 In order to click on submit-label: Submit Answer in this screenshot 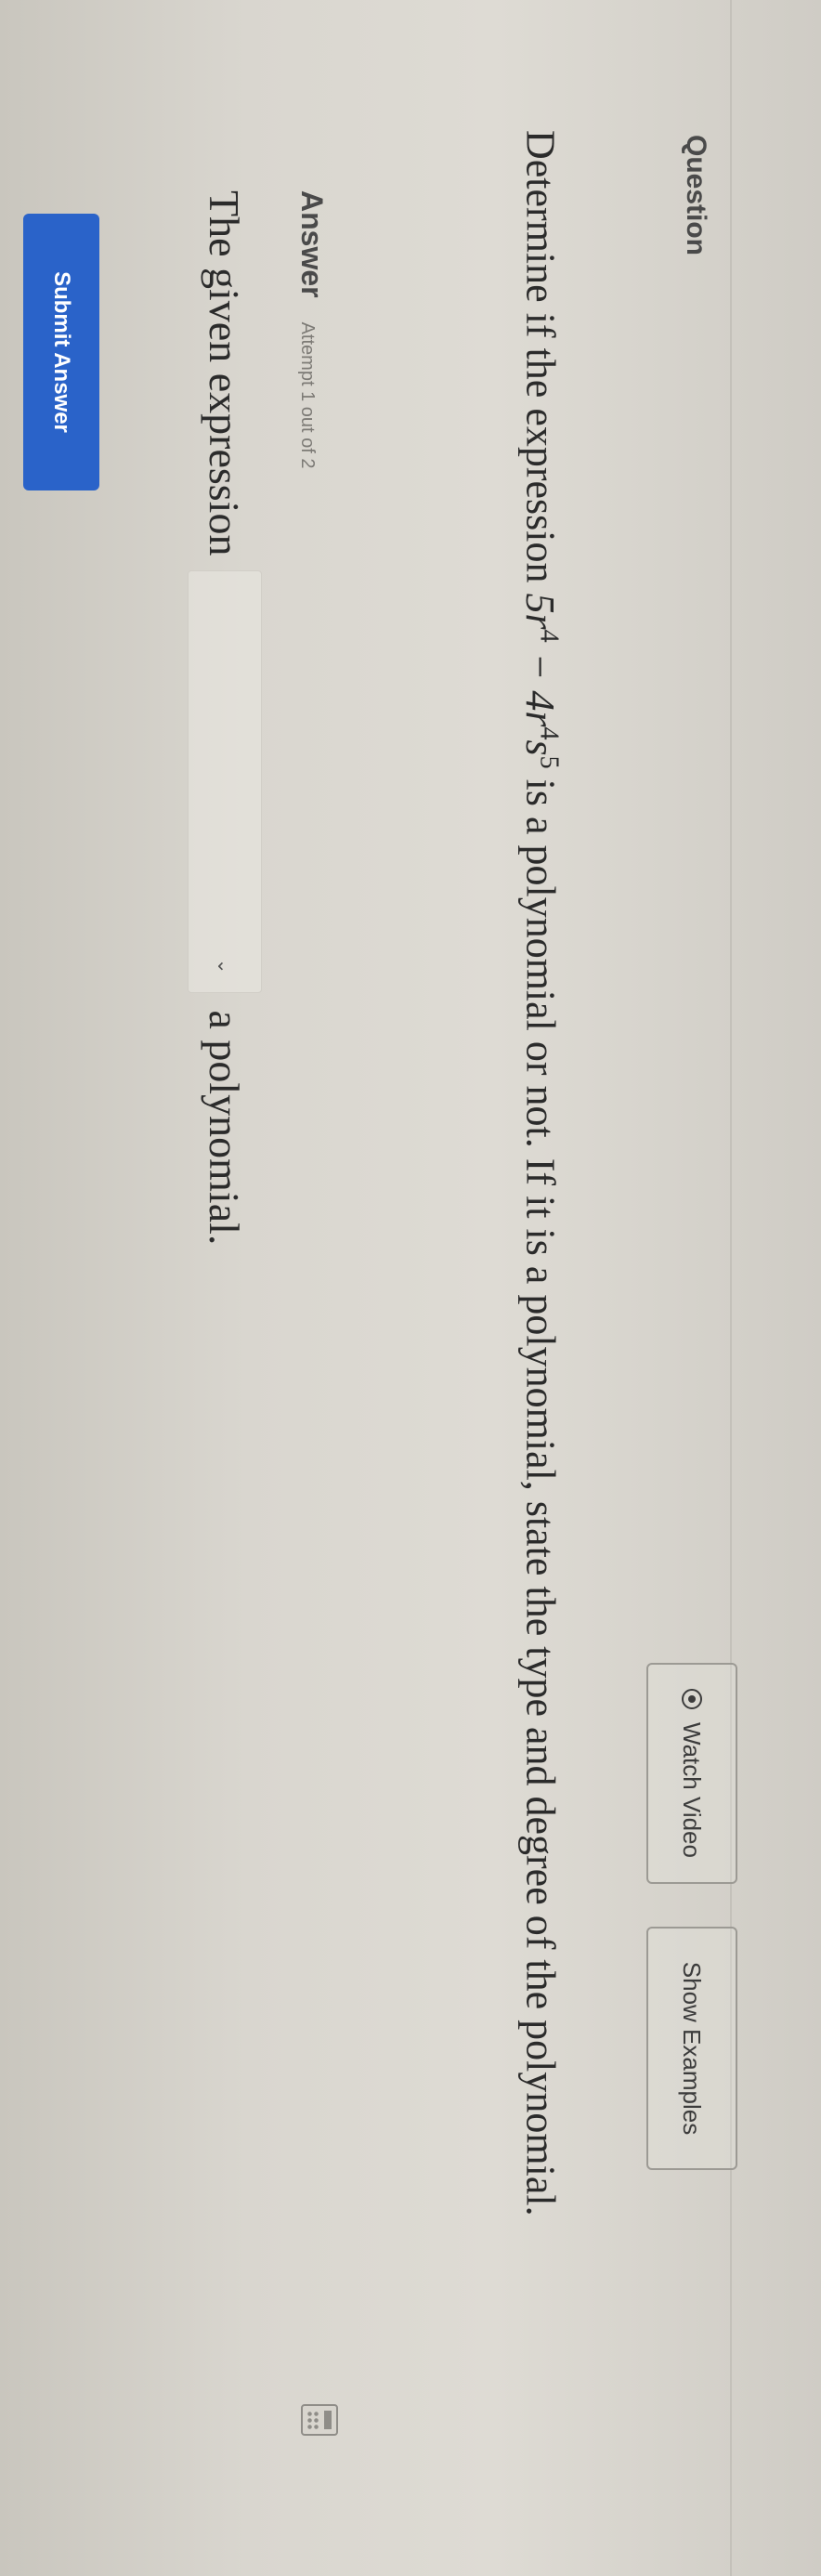, I will do `click(61, 352)`.